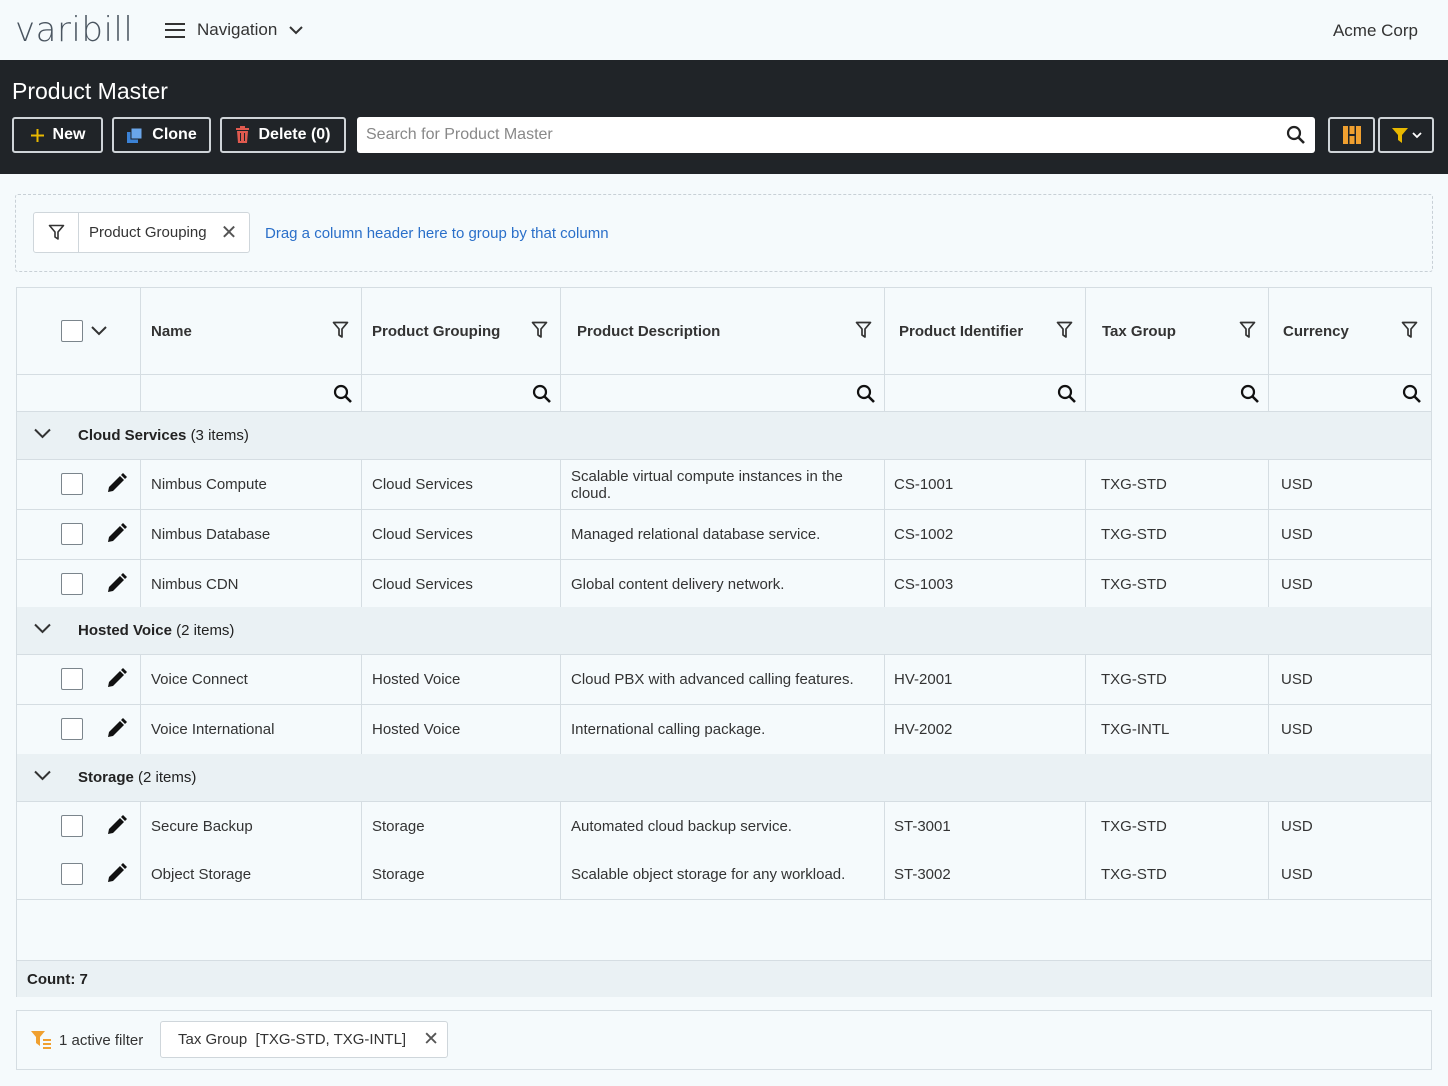  What do you see at coordinates (836, 135) in the screenshot?
I see `search-input` at bounding box center [836, 135].